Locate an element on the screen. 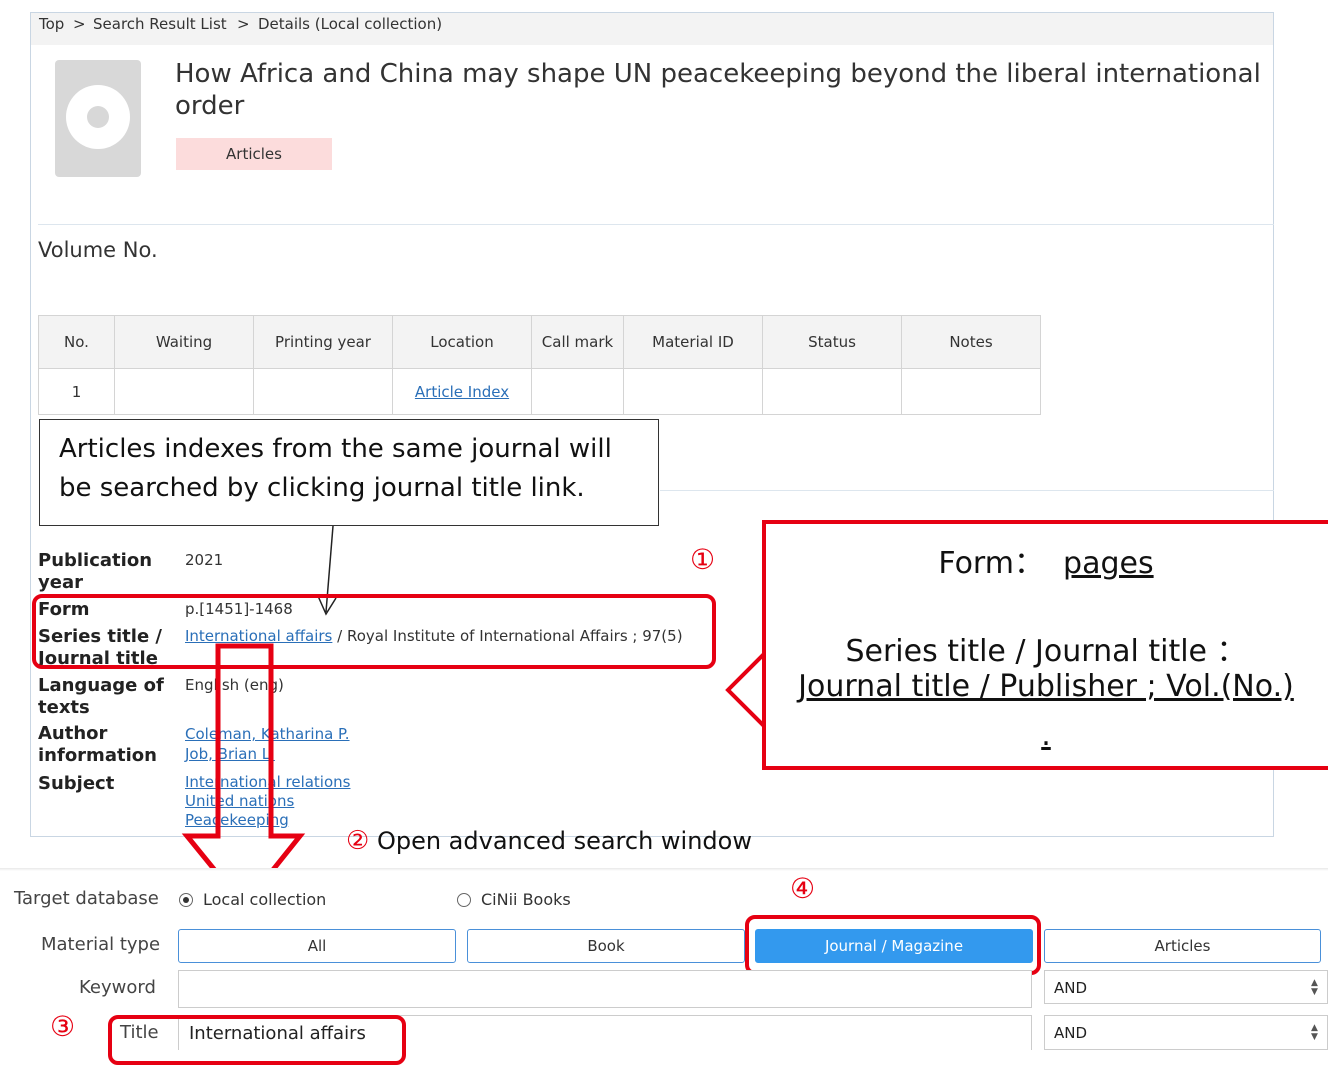 The image size is (1328, 1065). column-header: Waiting is located at coordinates (184, 342).